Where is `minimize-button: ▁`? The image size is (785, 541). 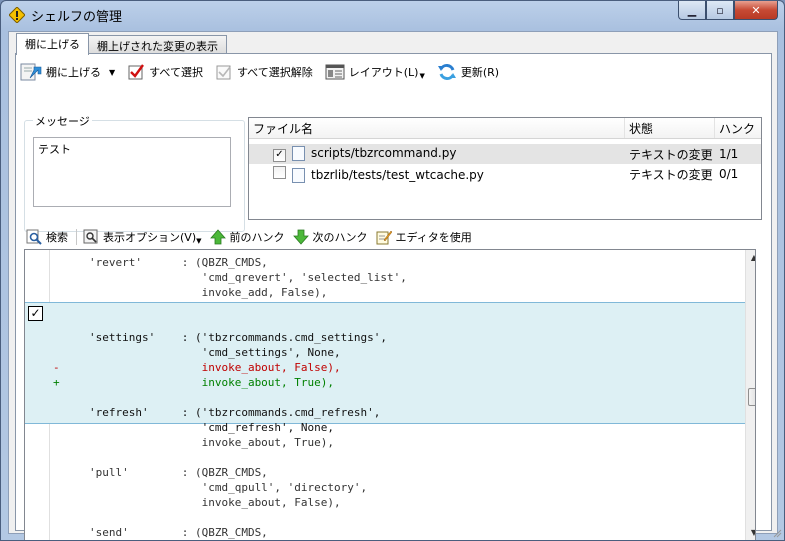 minimize-button: ▁ is located at coordinates (692, 10).